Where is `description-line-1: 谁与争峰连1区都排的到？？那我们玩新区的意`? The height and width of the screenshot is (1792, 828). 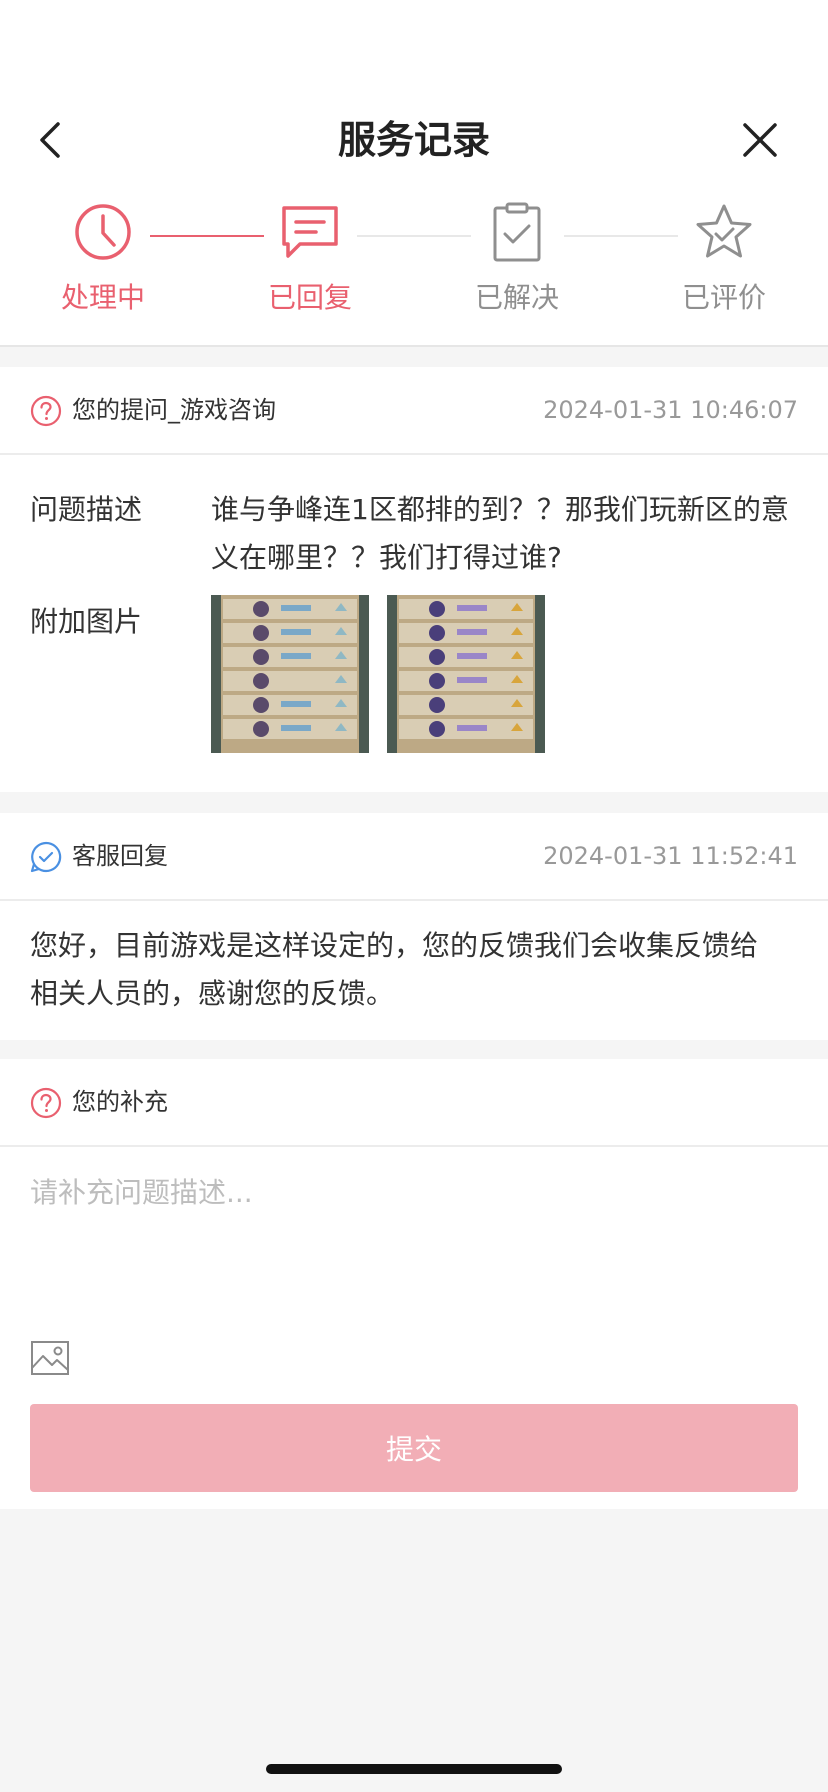 description-line-1: 谁与争峰连1区都排的到？？那我们玩新区的意 is located at coordinates (500, 509).